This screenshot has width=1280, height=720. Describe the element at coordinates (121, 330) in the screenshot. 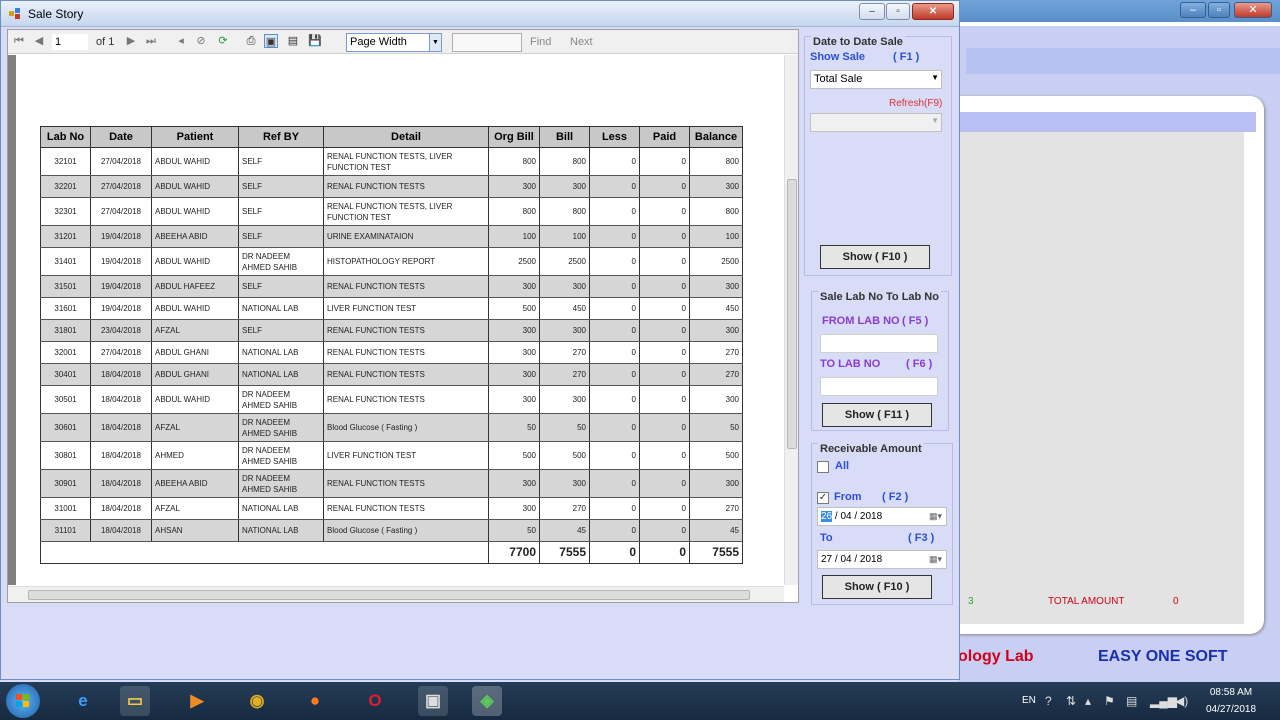

I see `cell-date: 23/04/2018` at that location.